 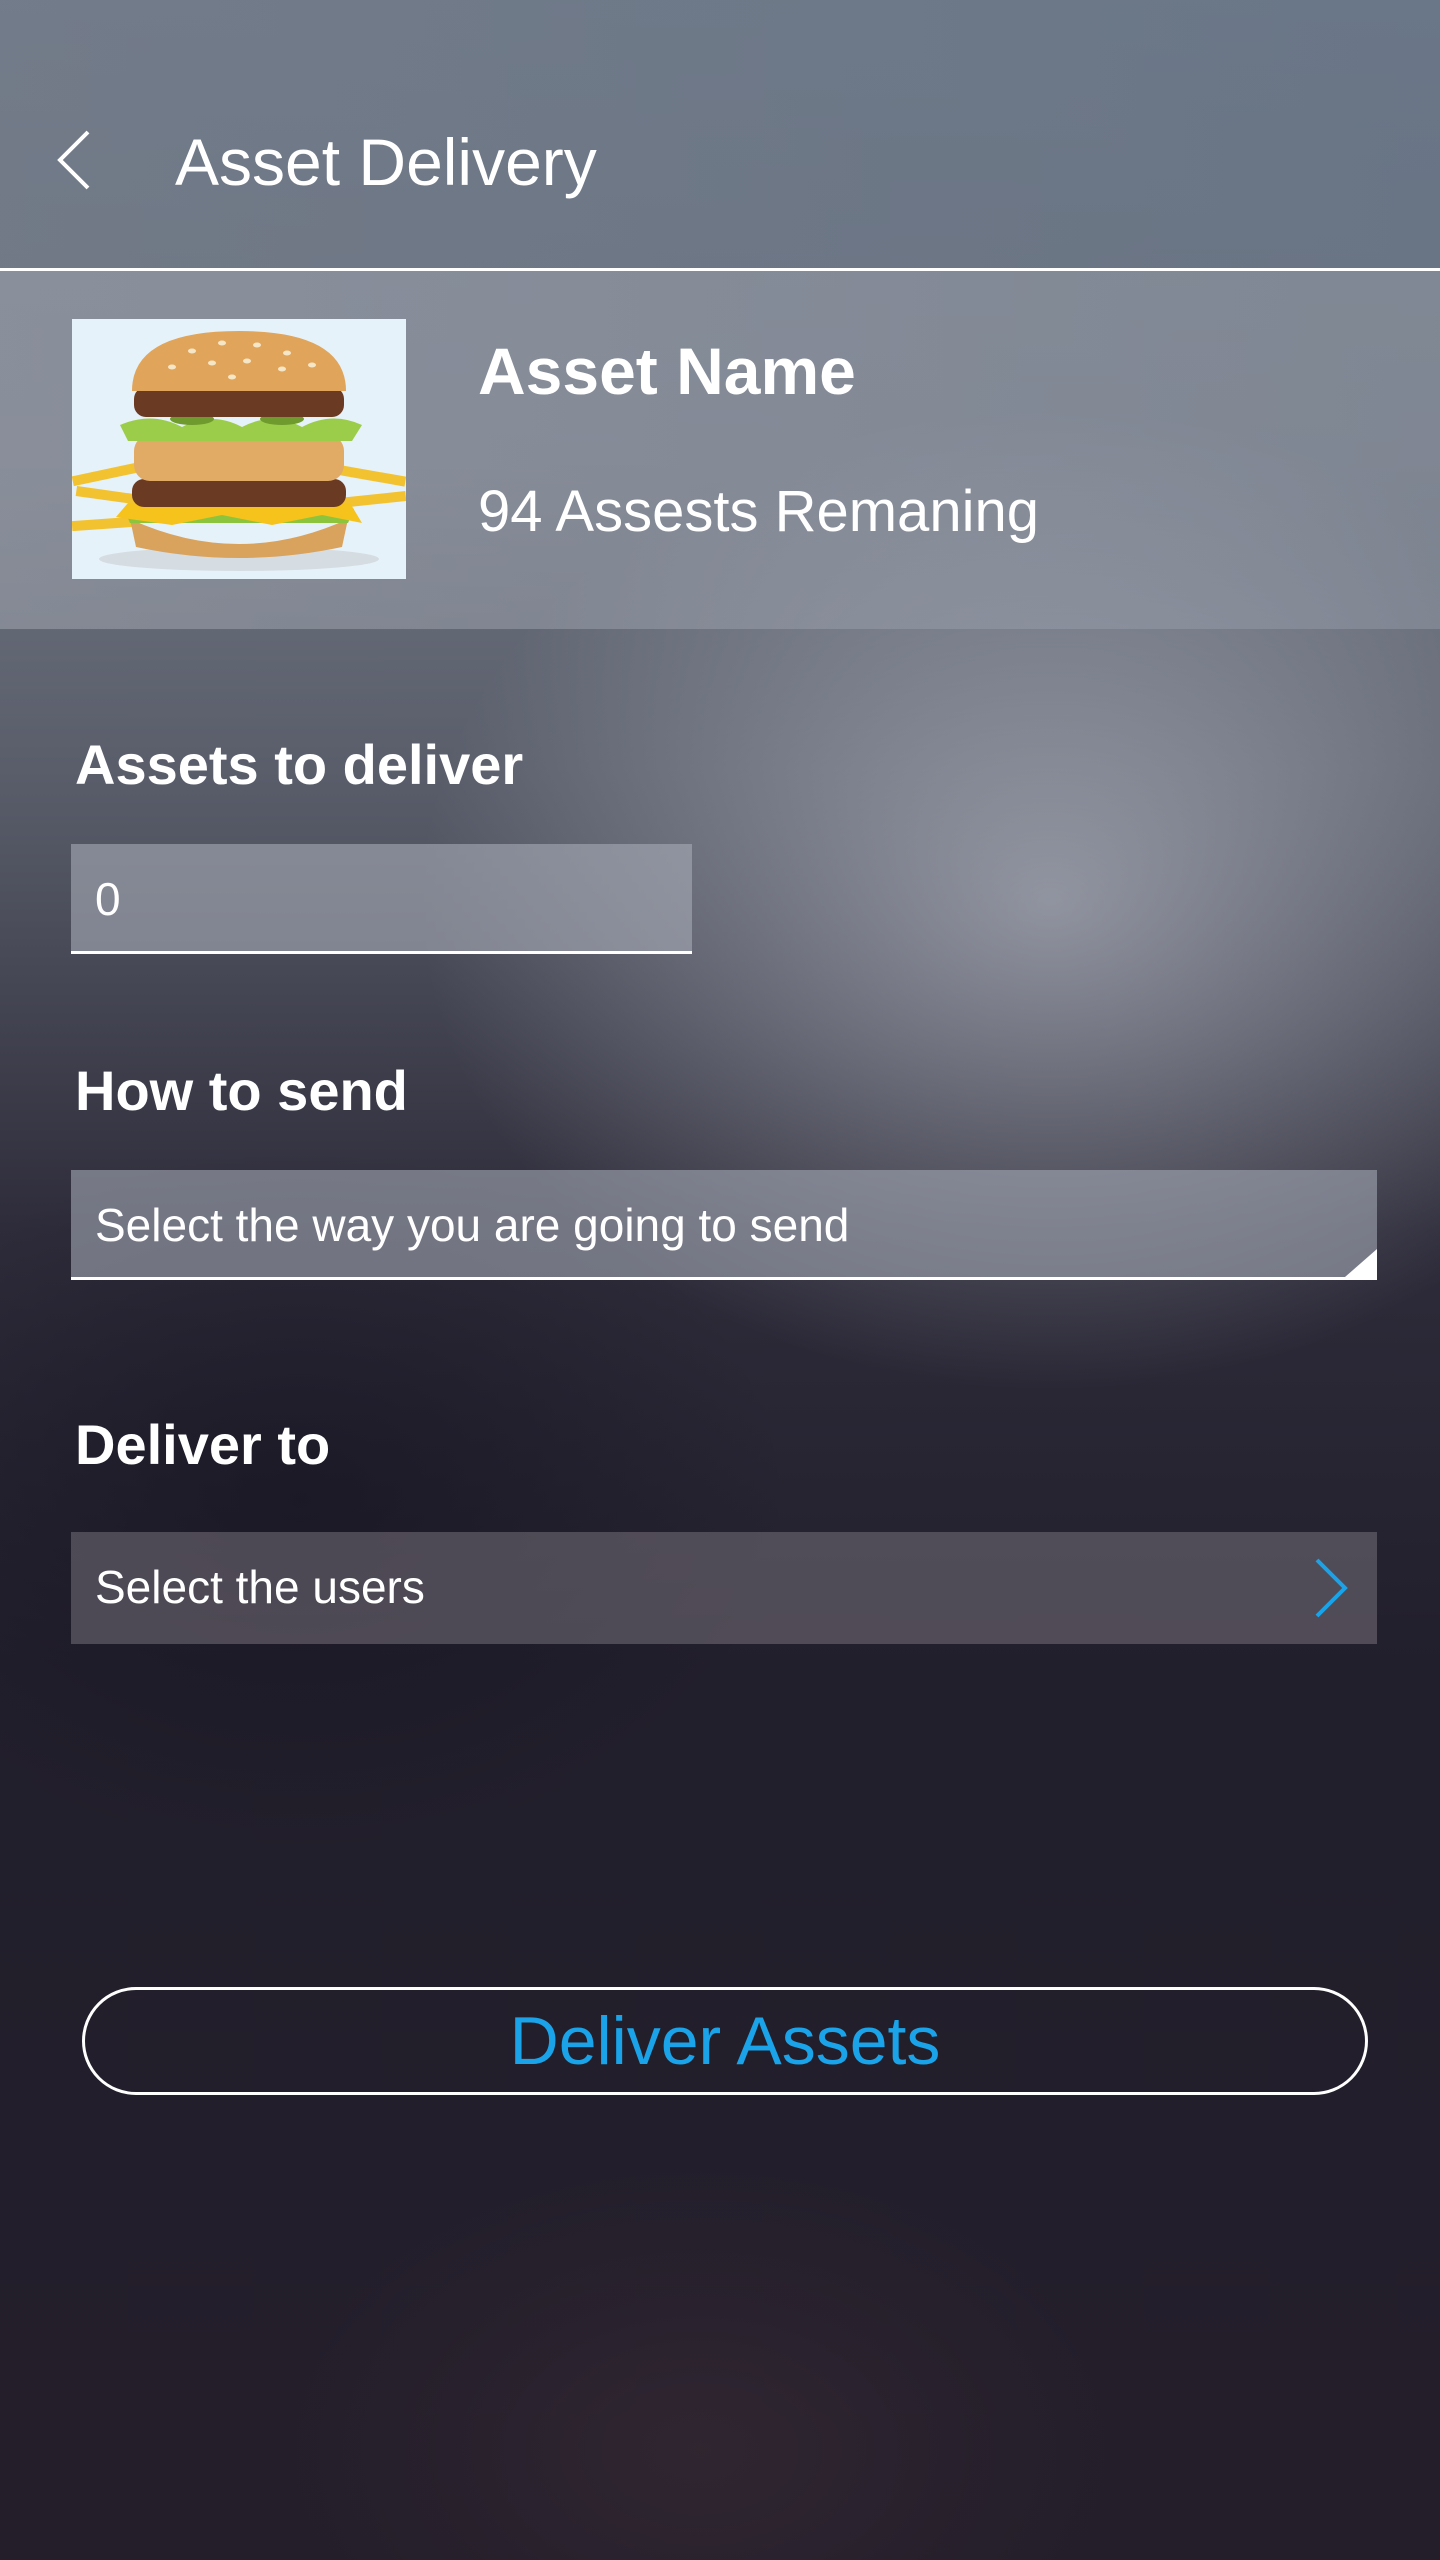 I want to click on burger-image, so click(x=239, y=449).